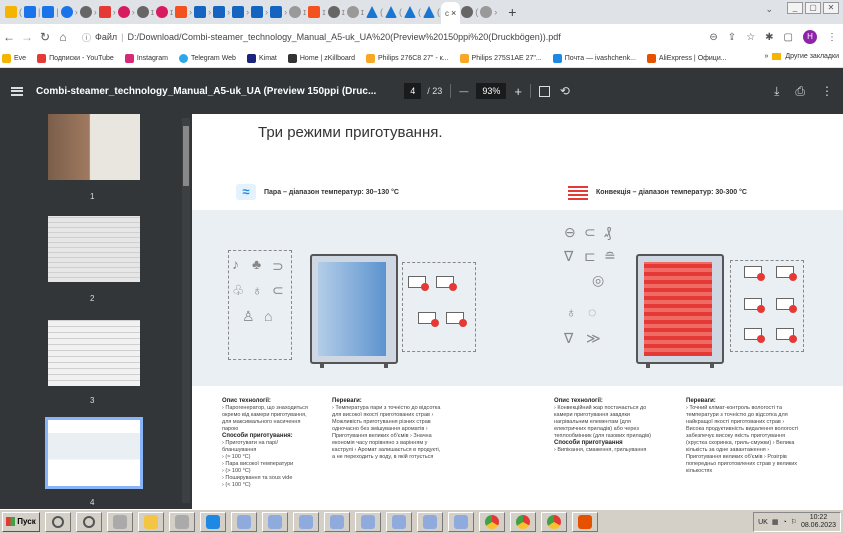 The image size is (843, 533). Describe the element at coordinates (491, 91) in the screenshot. I see `zoom-input: 93%` at that location.